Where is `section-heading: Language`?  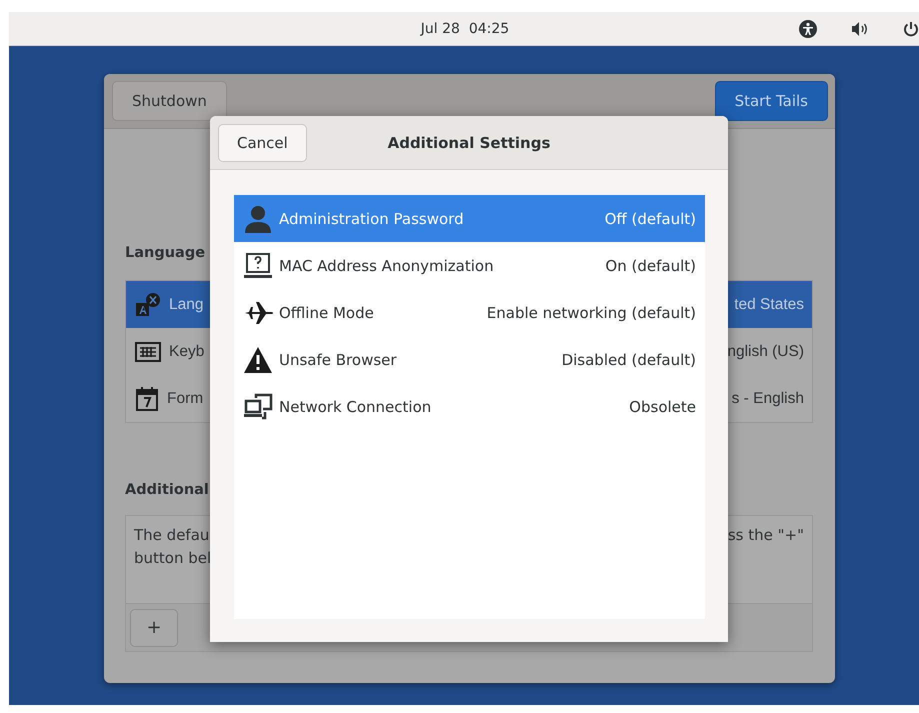
section-heading: Language is located at coordinates (165, 253).